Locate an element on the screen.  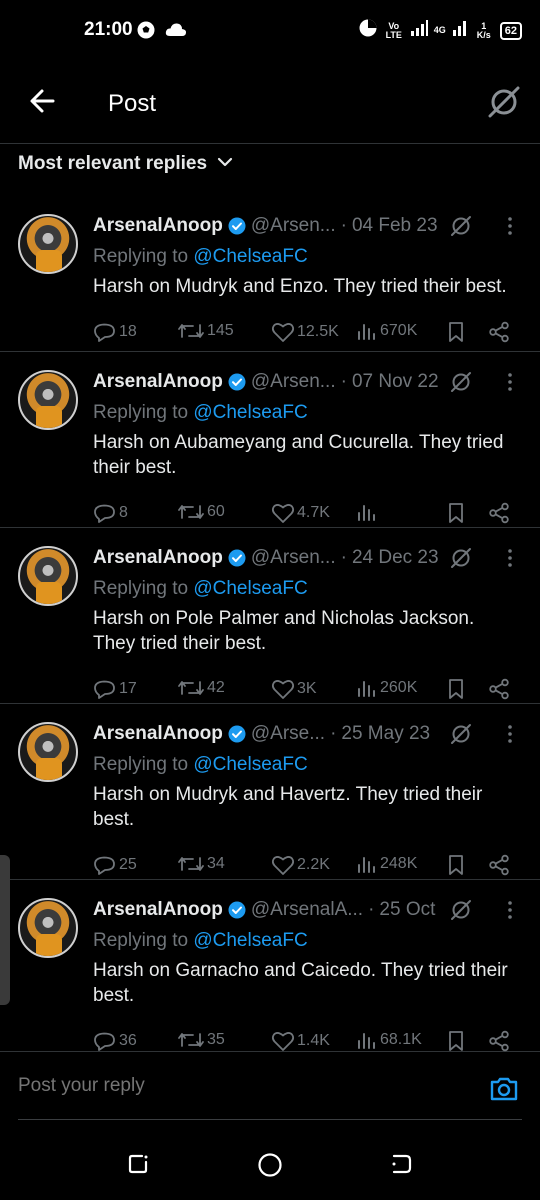
like-count: 12.5K is located at coordinates (318, 331).